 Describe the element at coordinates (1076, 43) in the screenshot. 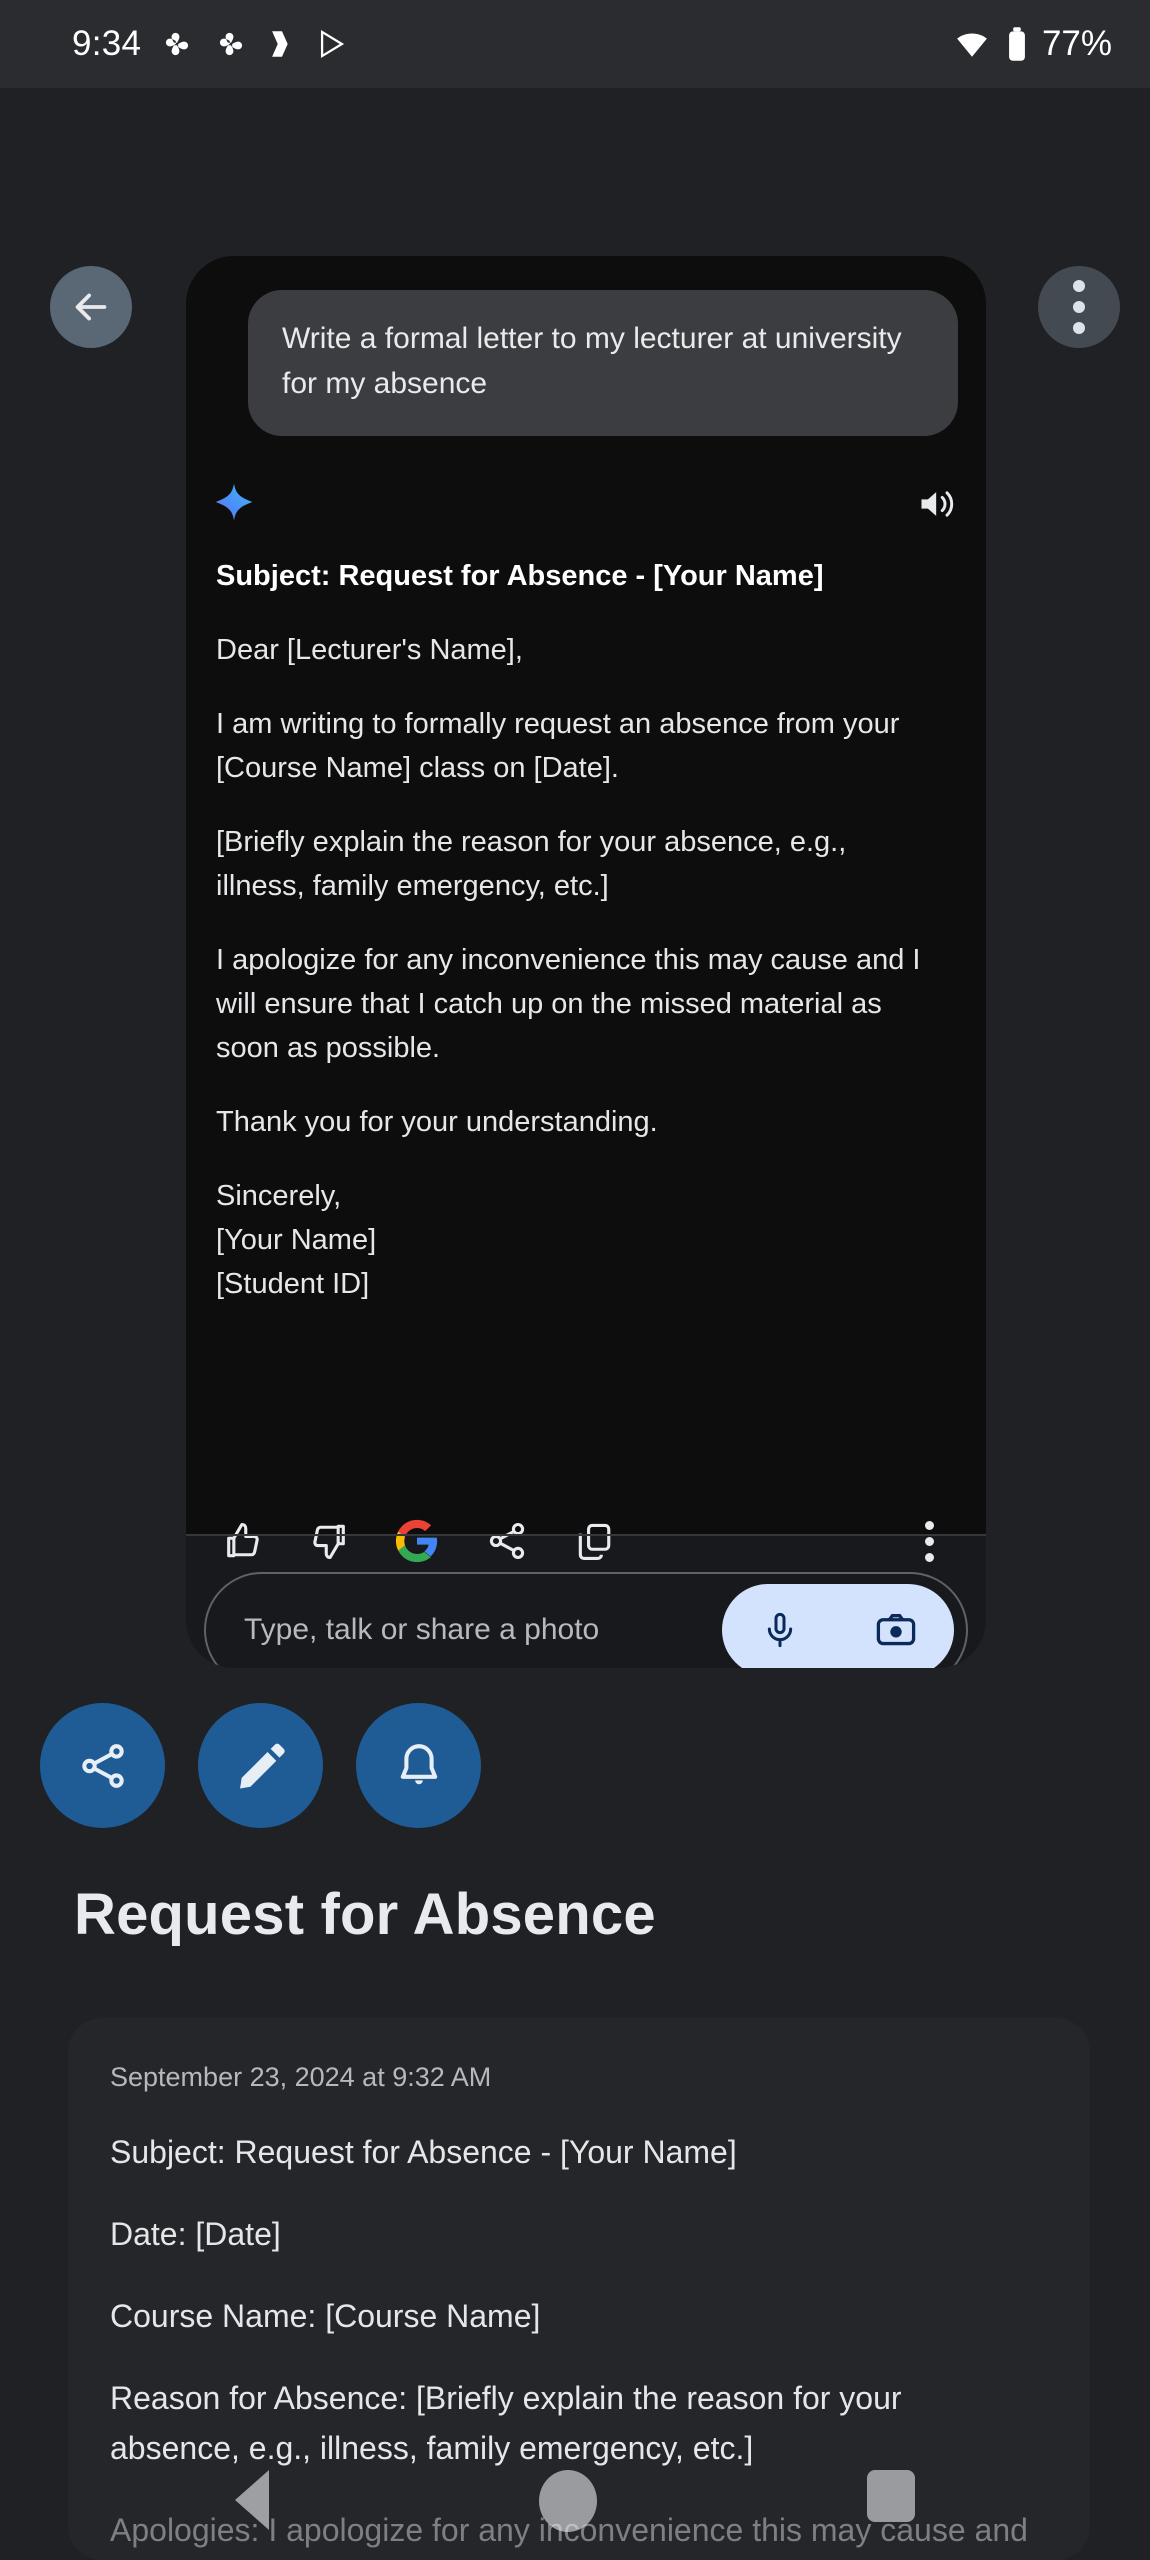

I see `battery-percent-label: 77%` at that location.